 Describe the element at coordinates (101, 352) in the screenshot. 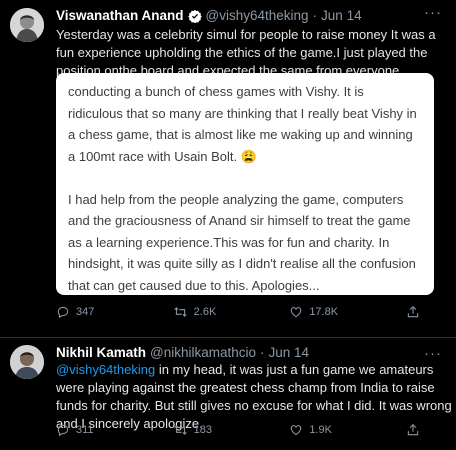

I see `author-name: Nikhil Kamath` at that location.